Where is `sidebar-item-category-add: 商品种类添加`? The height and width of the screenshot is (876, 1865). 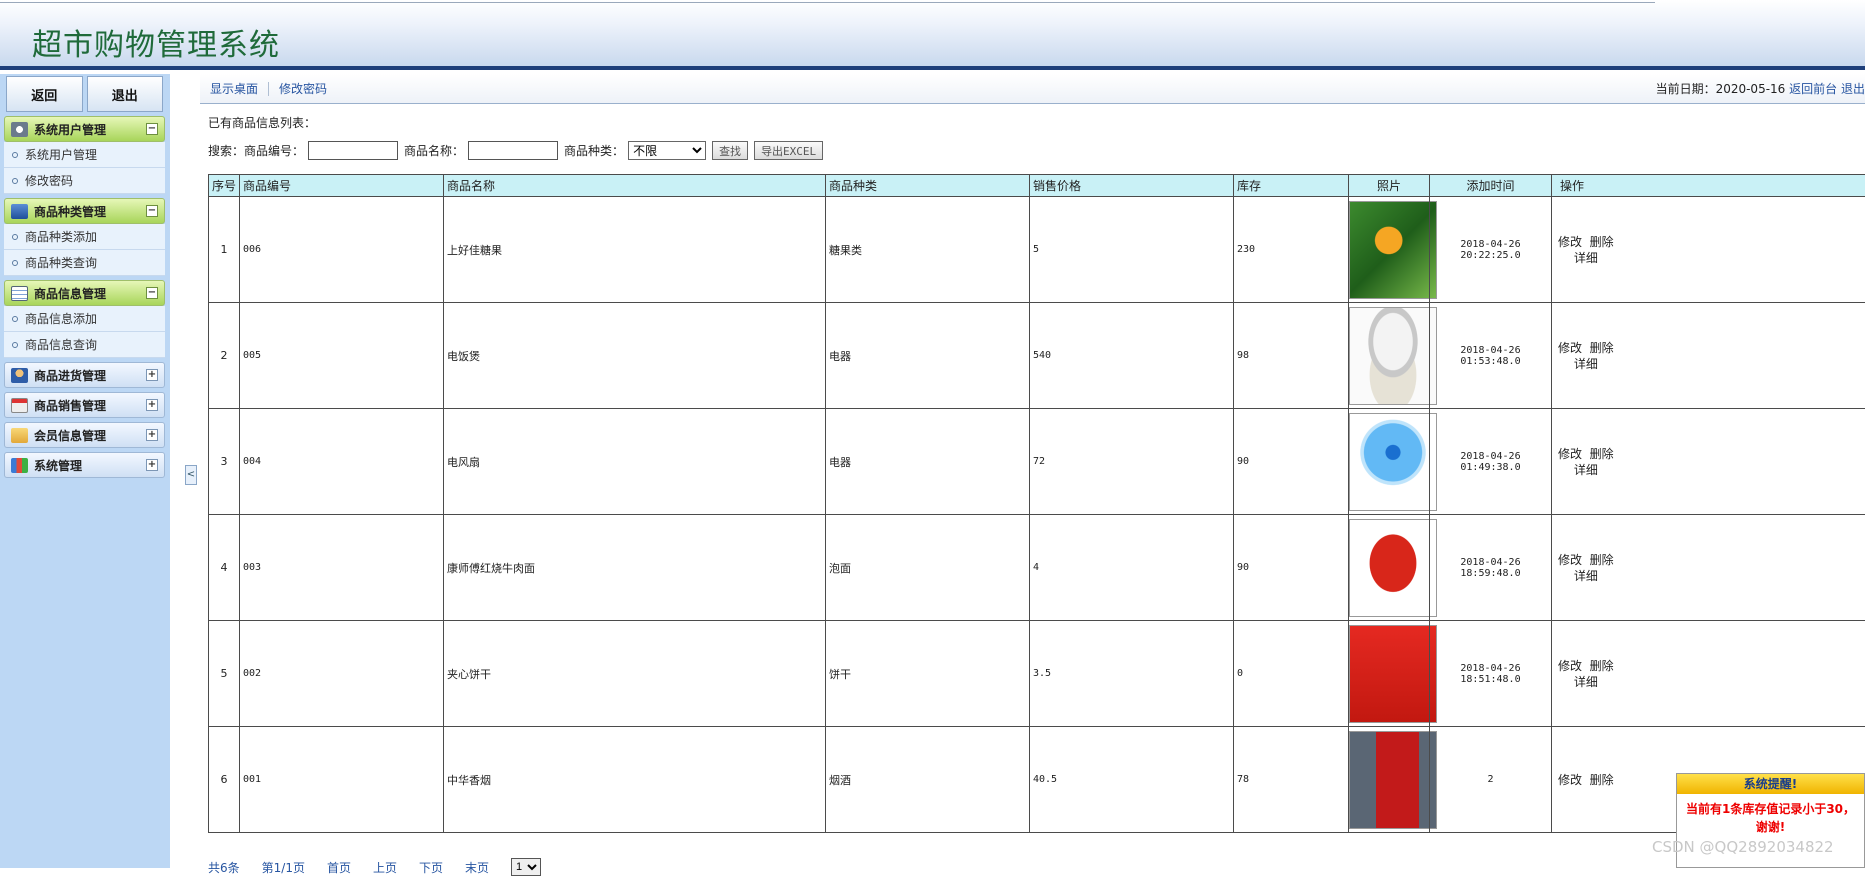
sidebar-item-category-add: 商品种类添加 is located at coordinates (84, 237).